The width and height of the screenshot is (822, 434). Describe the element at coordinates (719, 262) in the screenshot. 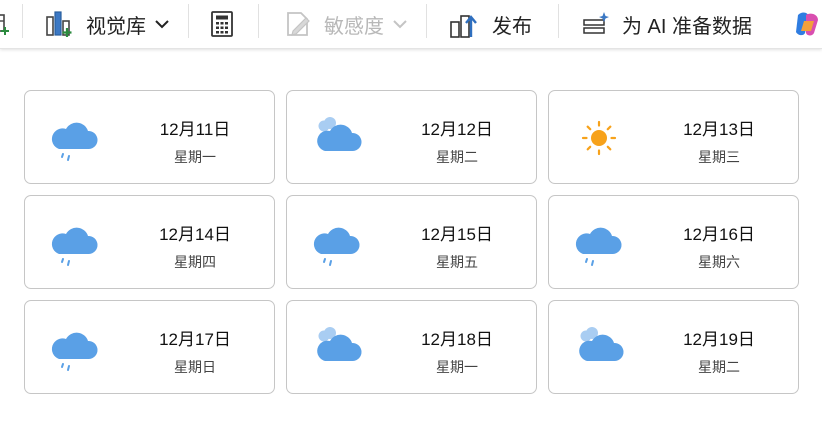

I see `forecast-weekday: 星期六` at that location.